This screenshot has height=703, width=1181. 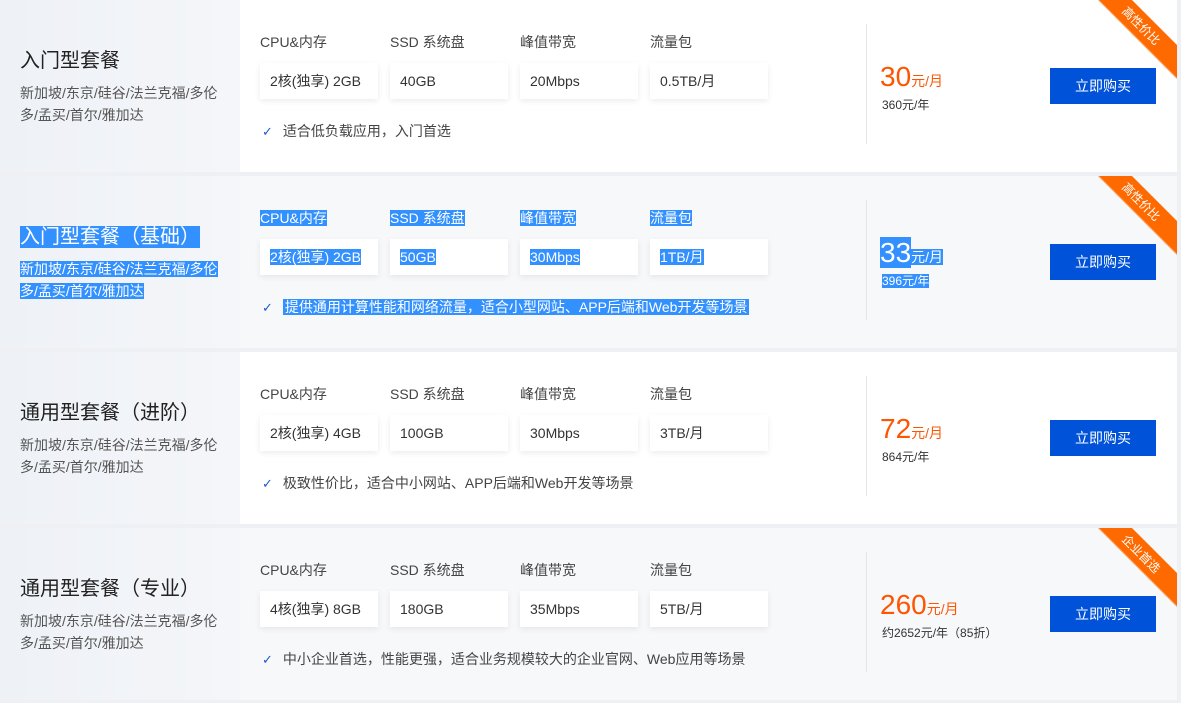 I want to click on spec-value-cpu: 2核(独享) 4GB, so click(x=319, y=433).